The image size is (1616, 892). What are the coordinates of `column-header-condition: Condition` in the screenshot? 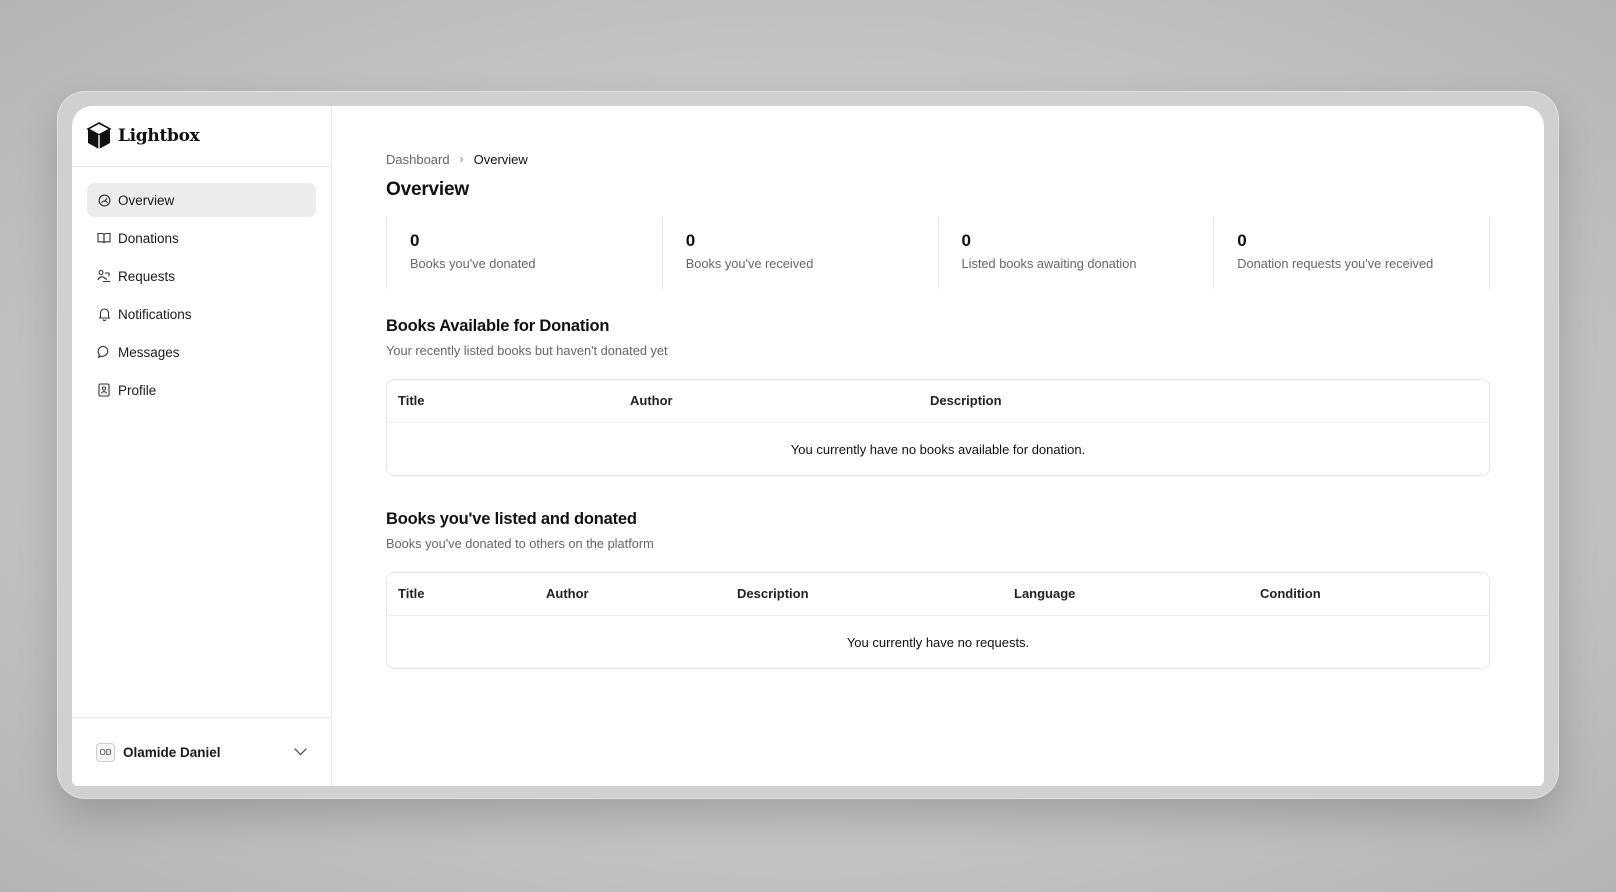 It's located at (1290, 593).